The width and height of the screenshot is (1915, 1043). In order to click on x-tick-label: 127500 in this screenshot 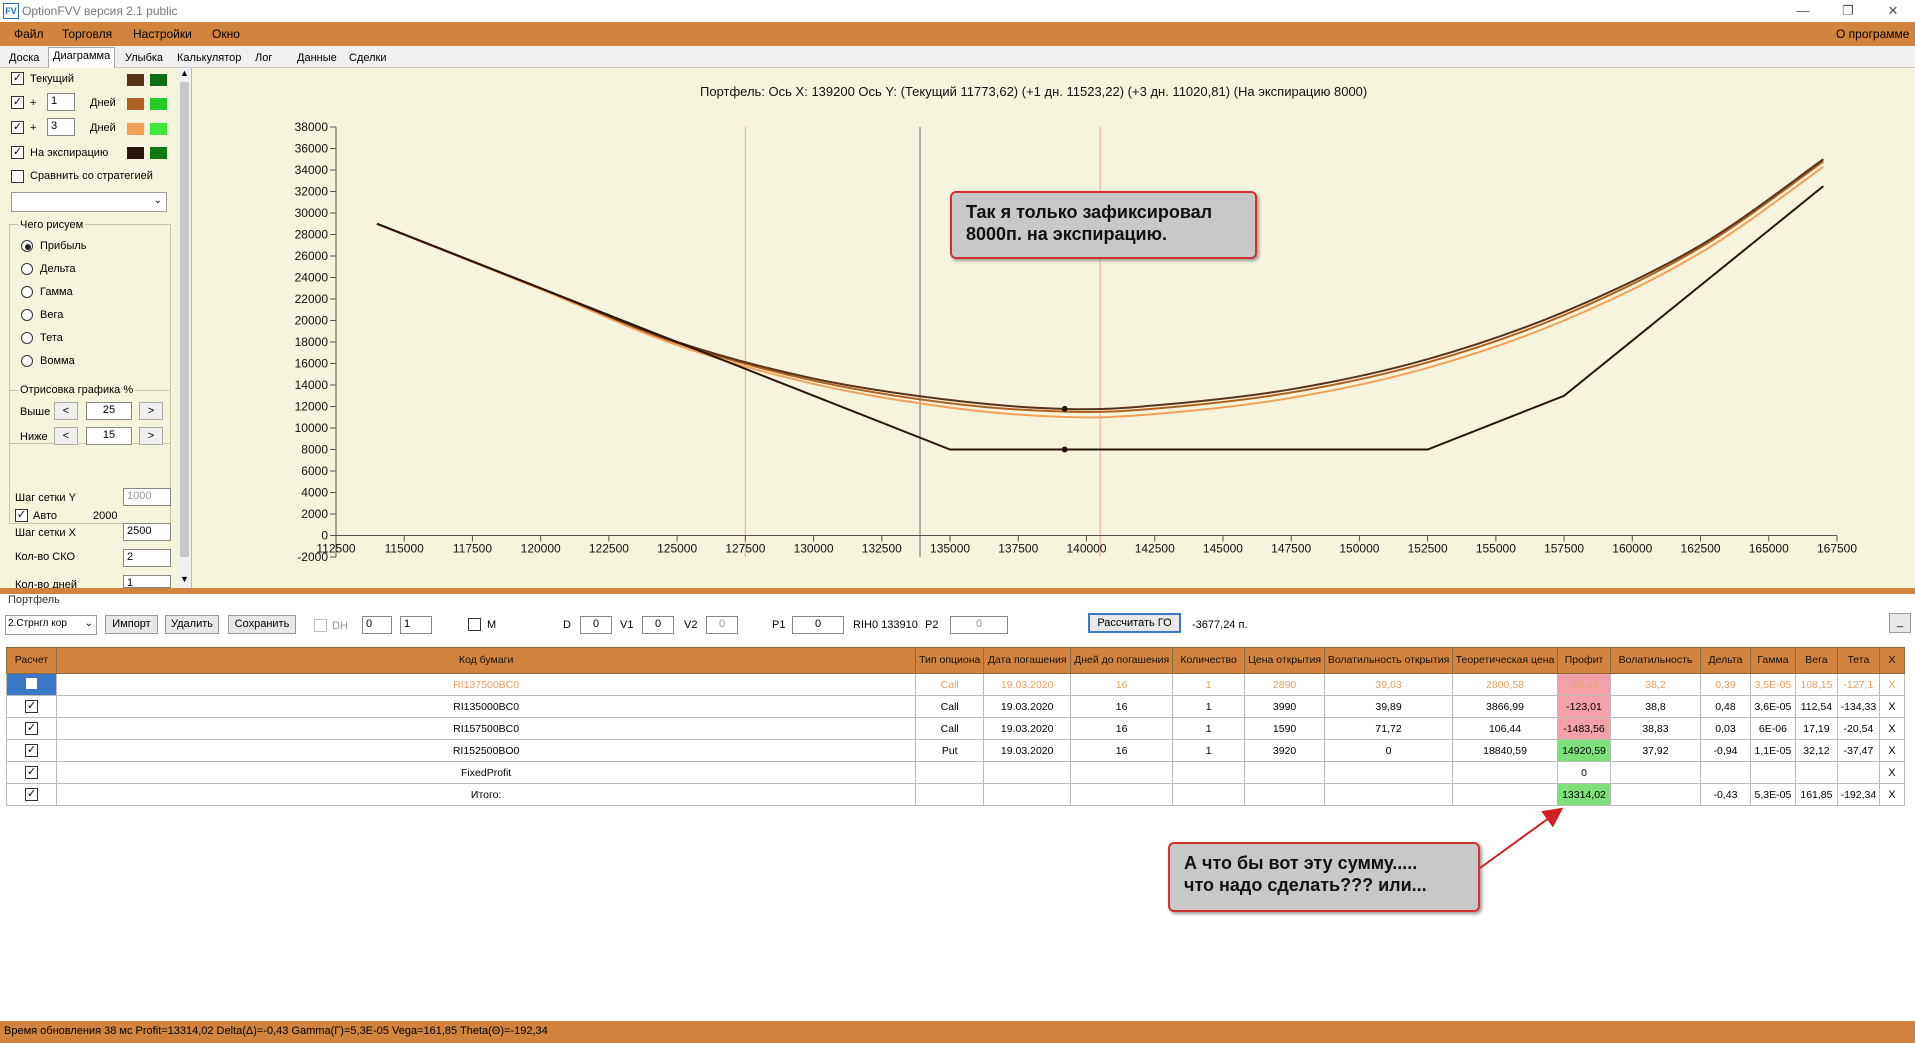, I will do `click(745, 549)`.